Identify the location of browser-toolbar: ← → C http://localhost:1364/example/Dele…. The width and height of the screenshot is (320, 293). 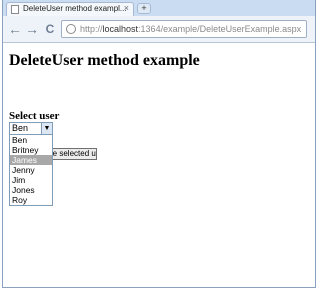
(159, 29).